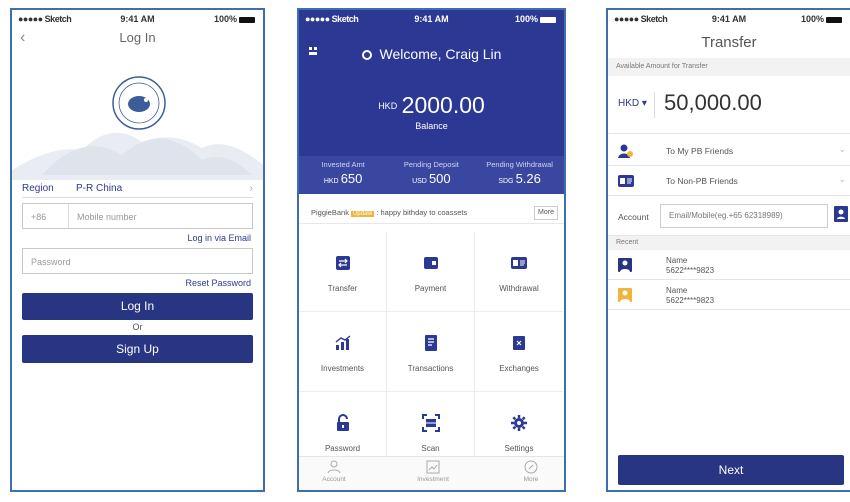 The width and height of the screenshot is (850, 502). I want to click on line-chart-icon, so click(433, 467).